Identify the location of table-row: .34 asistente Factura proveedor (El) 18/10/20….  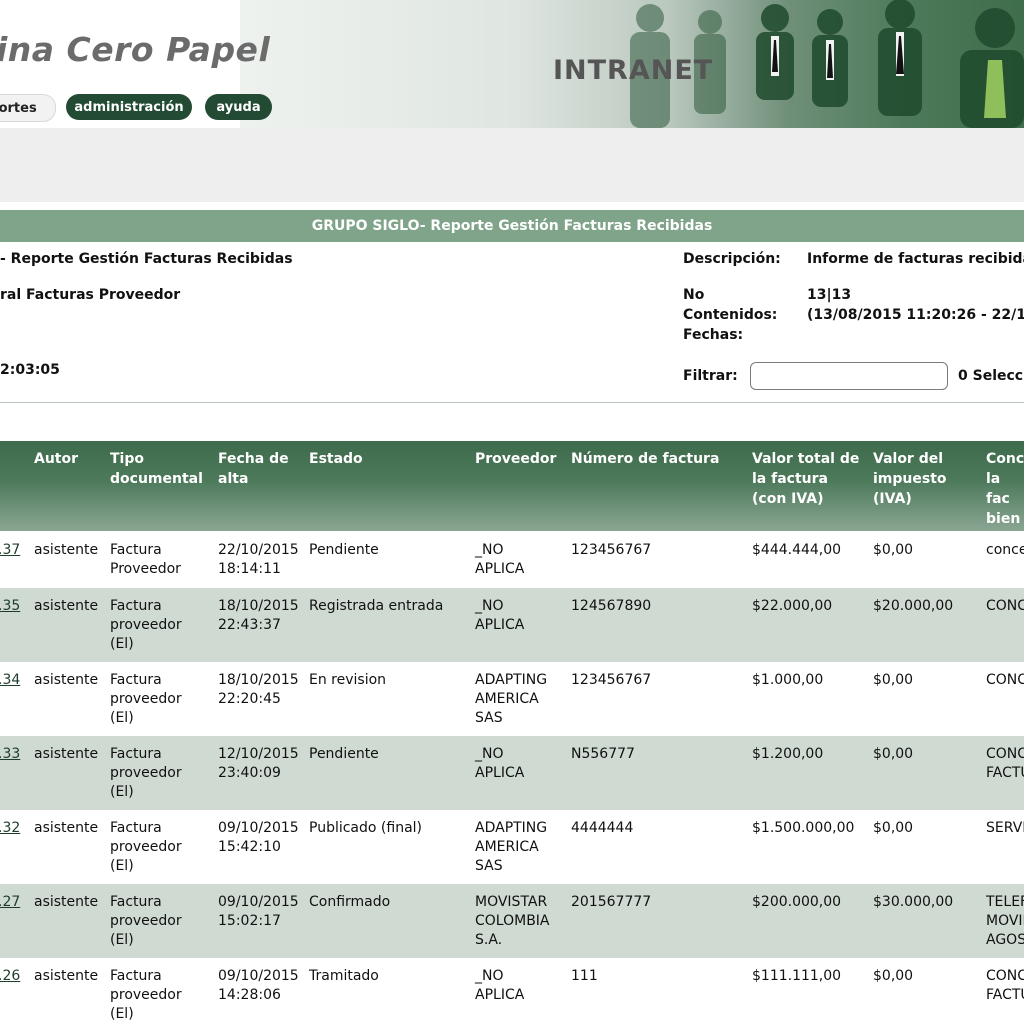
(512, 699).